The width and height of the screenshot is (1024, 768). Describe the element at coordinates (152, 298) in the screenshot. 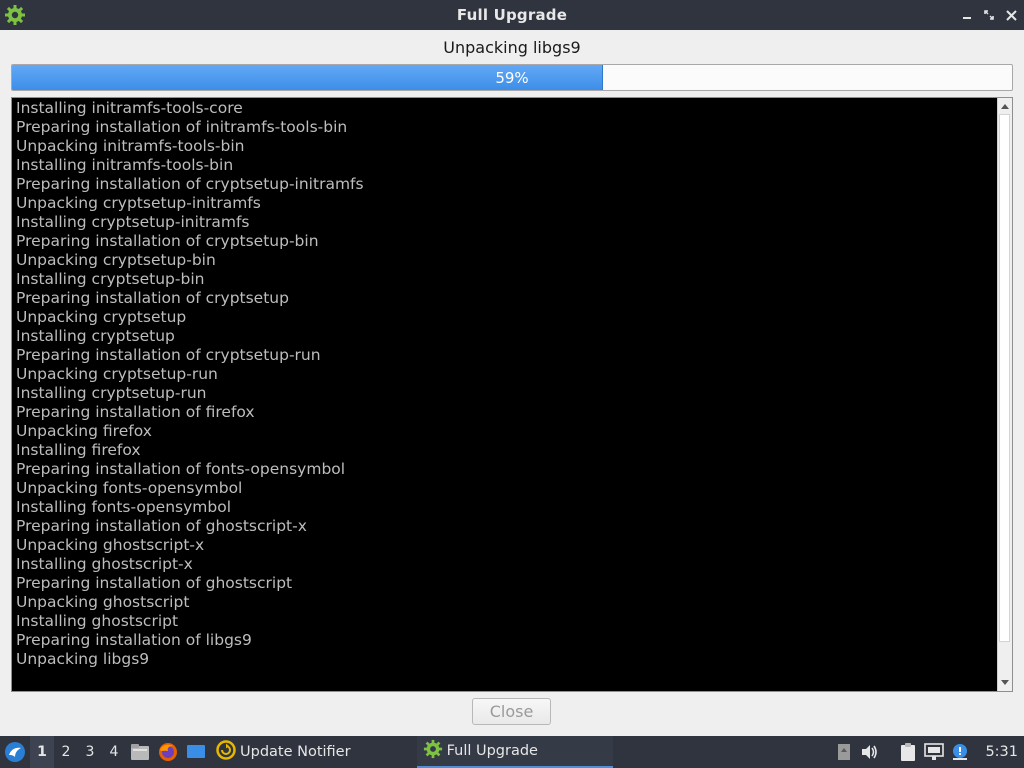

I see `log-line: Preparing installation of cryptsetup` at that location.